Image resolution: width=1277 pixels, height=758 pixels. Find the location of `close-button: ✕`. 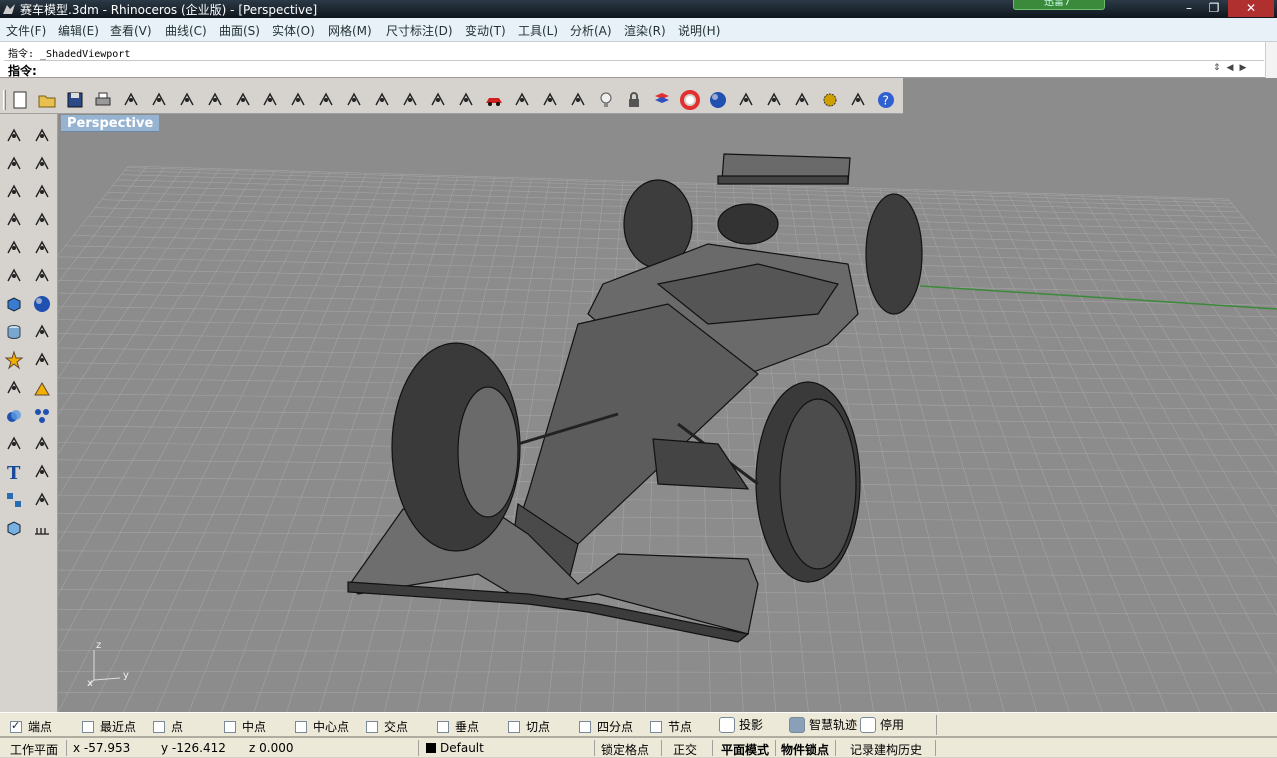

close-button: ✕ is located at coordinates (1251, 8).